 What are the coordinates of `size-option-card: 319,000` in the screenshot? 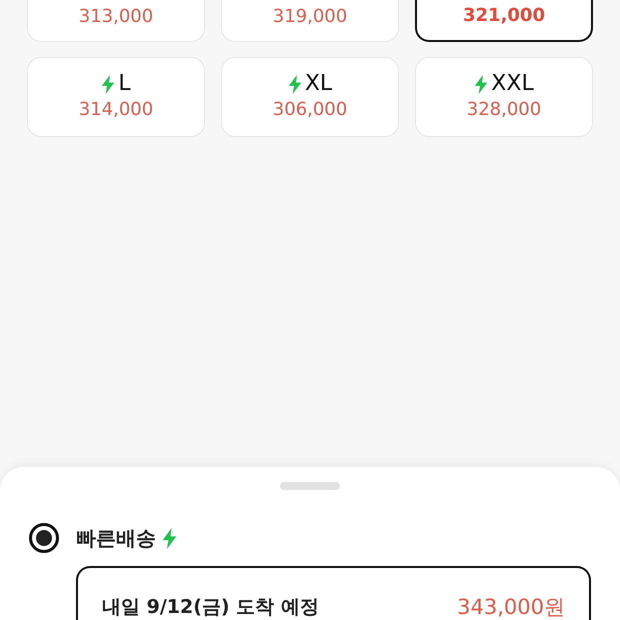 It's located at (310, 21).